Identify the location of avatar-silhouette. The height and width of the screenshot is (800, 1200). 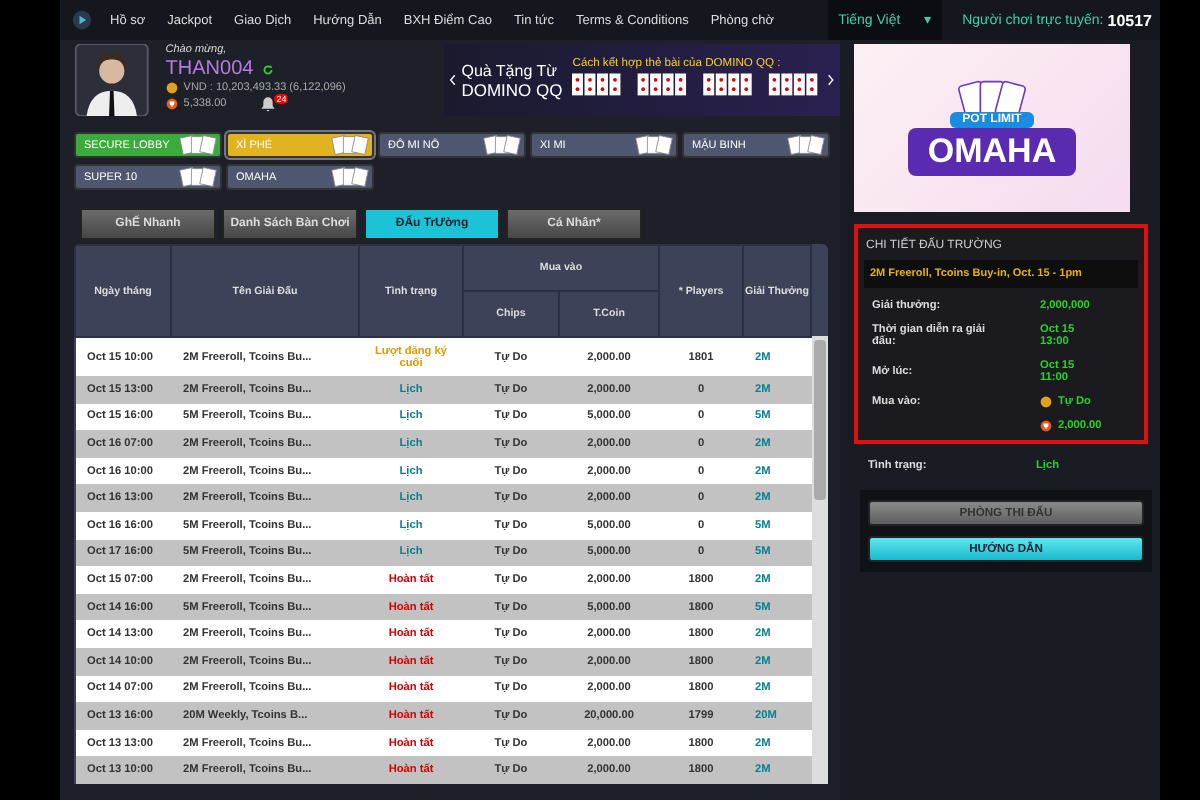
(112, 80).